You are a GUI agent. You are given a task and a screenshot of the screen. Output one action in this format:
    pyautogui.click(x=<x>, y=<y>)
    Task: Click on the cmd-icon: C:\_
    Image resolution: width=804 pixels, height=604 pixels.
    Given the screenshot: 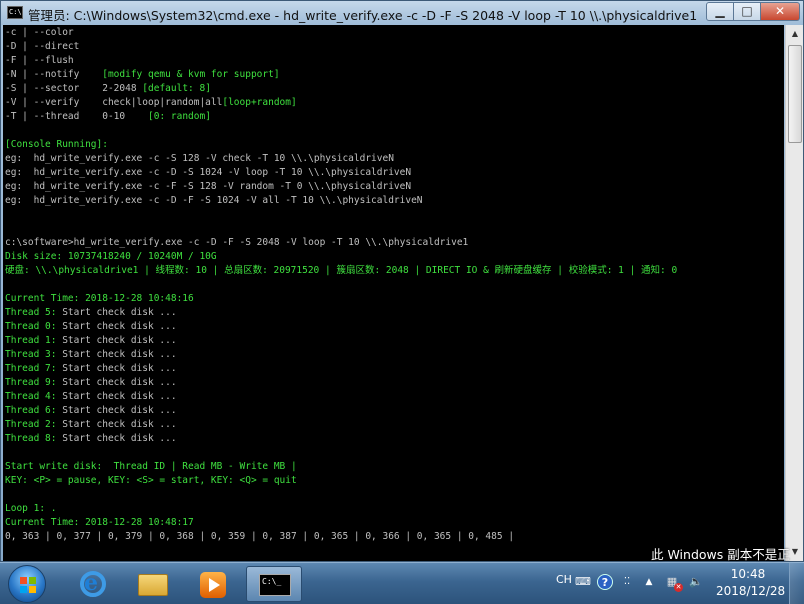 What is the action you would take?
    pyautogui.click(x=275, y=585)
    